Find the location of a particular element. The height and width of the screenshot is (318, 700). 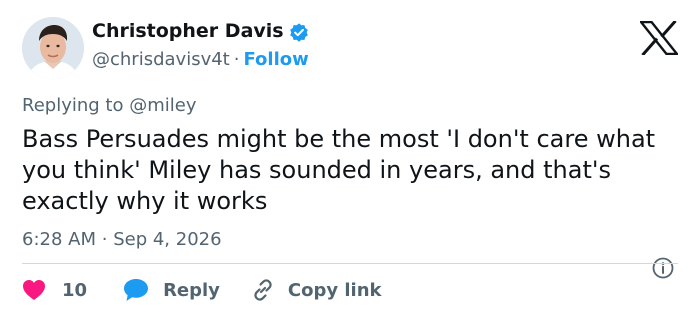

reply-bubble-icon is located at coordinates (136, 290).